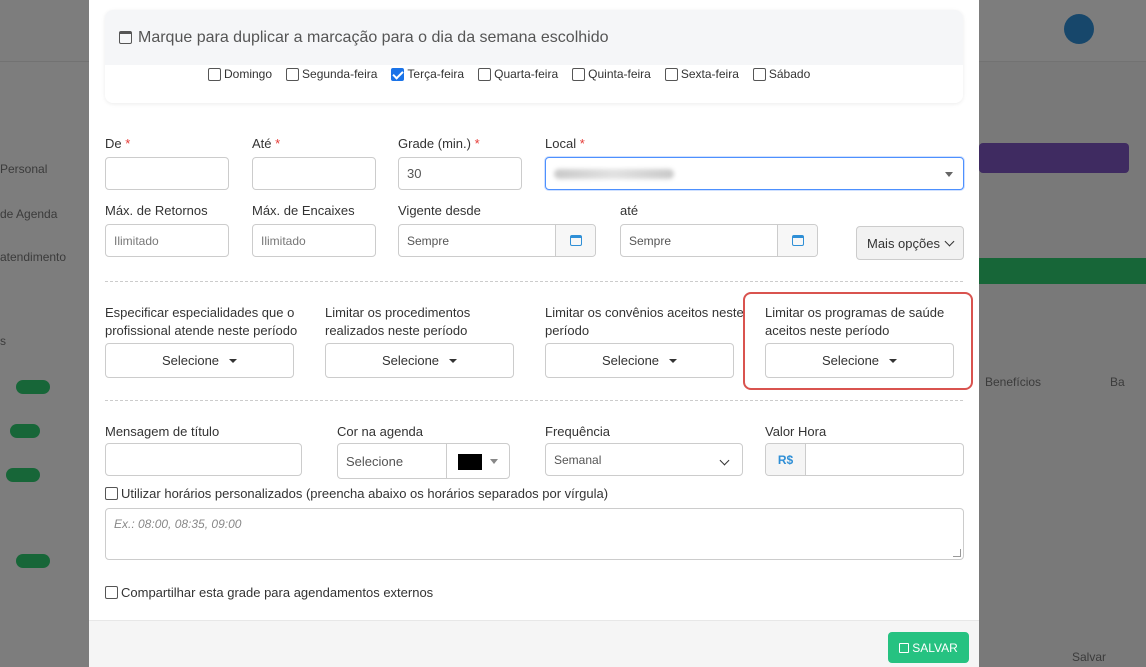  What do you see at coordinates (957, 553) in the screenshot?
I see `resize-grip-icon` at bounding box center [957, 553].